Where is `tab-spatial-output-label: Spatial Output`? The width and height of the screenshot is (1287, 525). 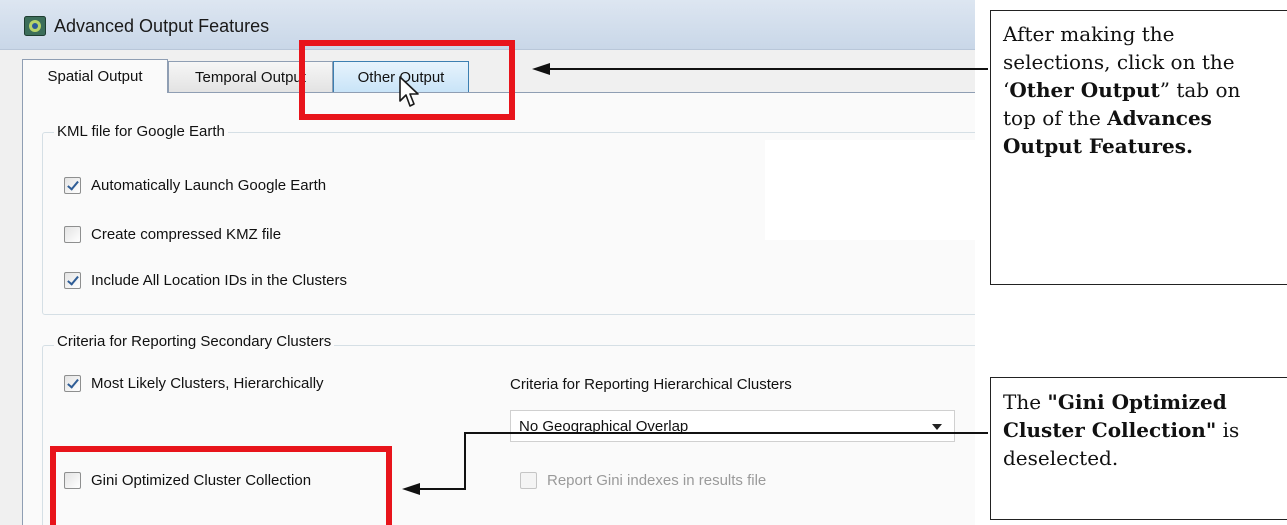 tab-spatial-output-label: Spatial Output is located at coordinates (95, 76).